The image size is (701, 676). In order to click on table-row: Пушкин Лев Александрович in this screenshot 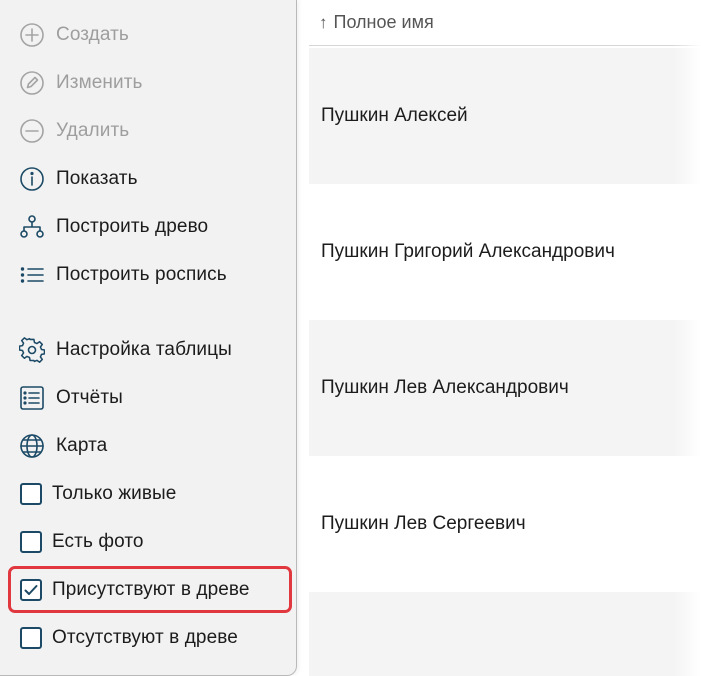, I will do `click(505, 388)`.